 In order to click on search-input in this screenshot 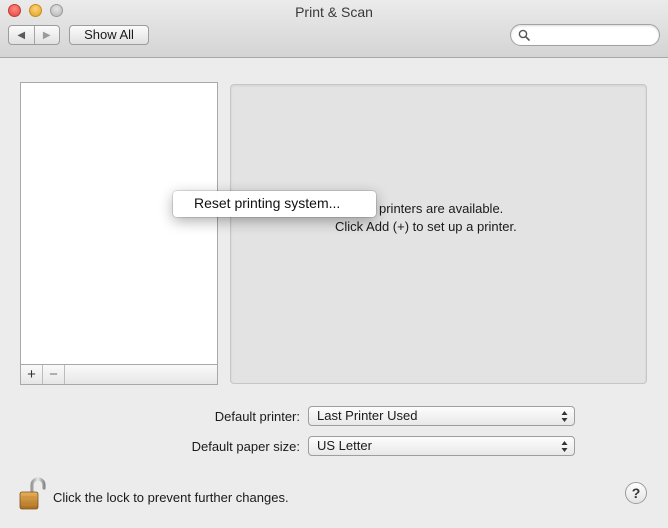, I will do `click(593, 35)`.